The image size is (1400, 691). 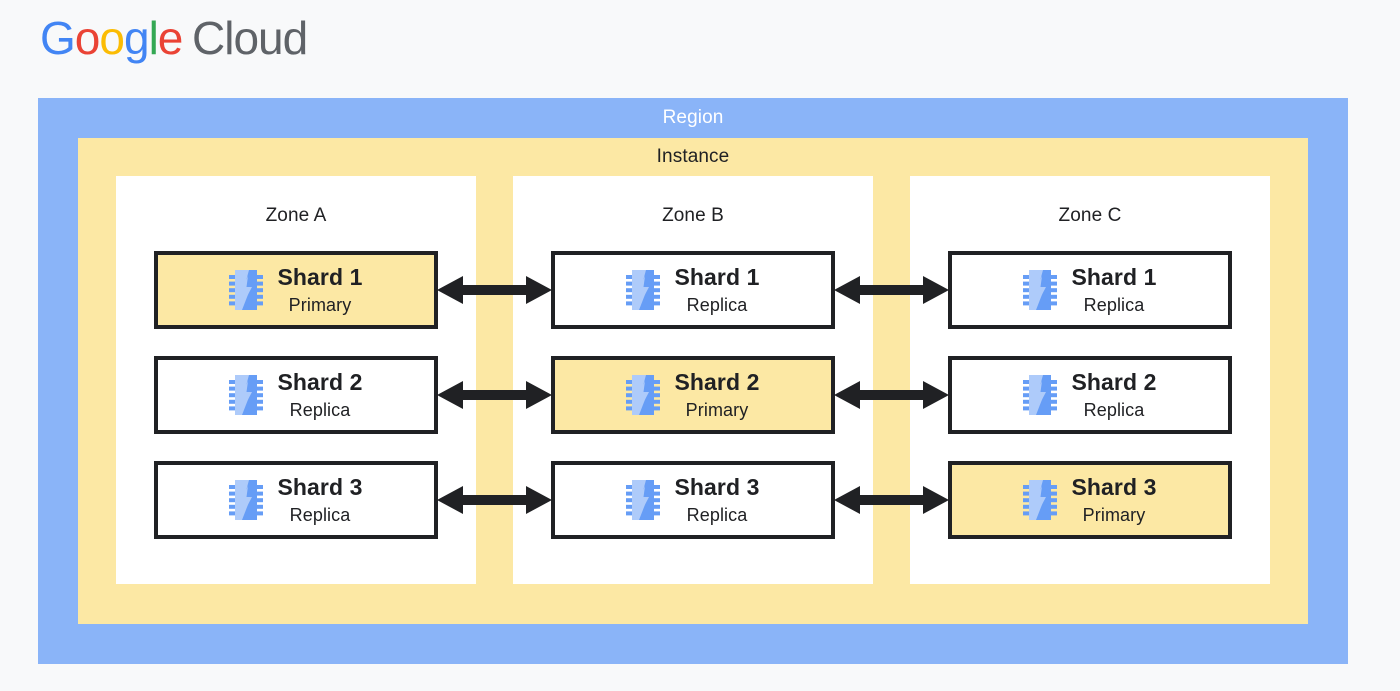 I want to click on google-cloud-wordmark-svg: Google Cloud, so click(x=174, y=38).